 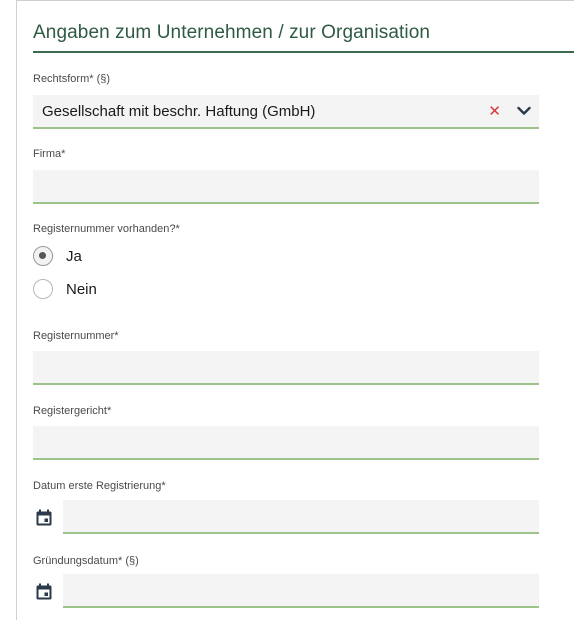 I want to click on registergericht-input, so click(x=286, y=443).